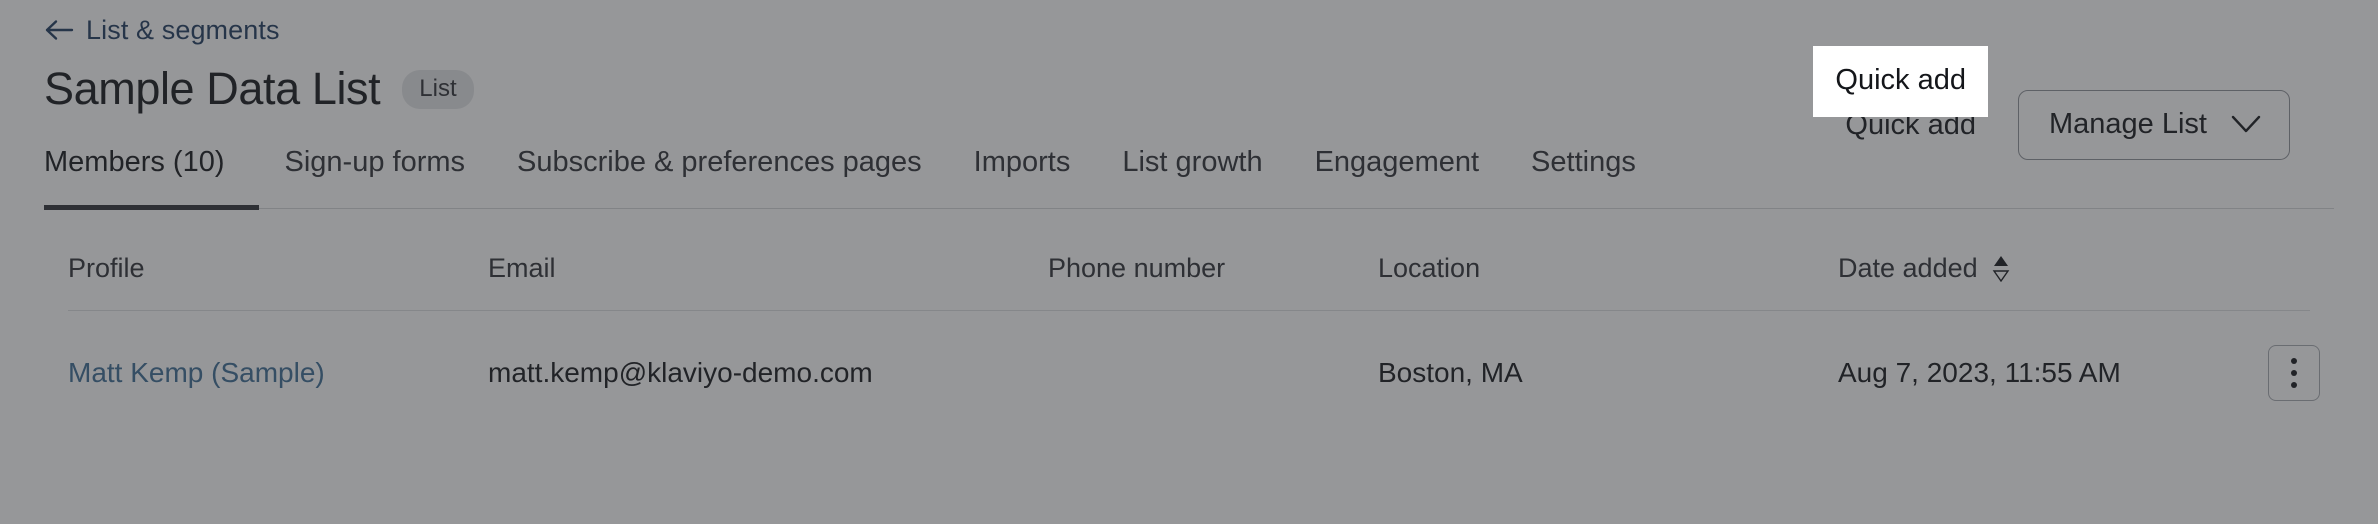 This screenshot has height=524, width=2378. What do you see at coordinates (1583, 178) in the screenshot?
I see `tab-settings: Settings` at bounding box center [1583, 178].